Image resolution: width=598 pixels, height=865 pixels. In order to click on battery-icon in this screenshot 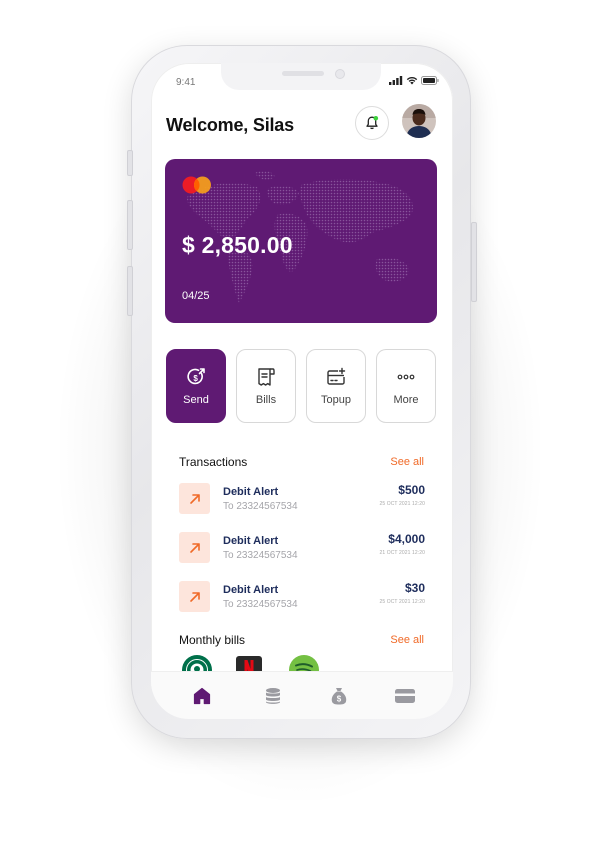, I will do `click(430, 80)`.